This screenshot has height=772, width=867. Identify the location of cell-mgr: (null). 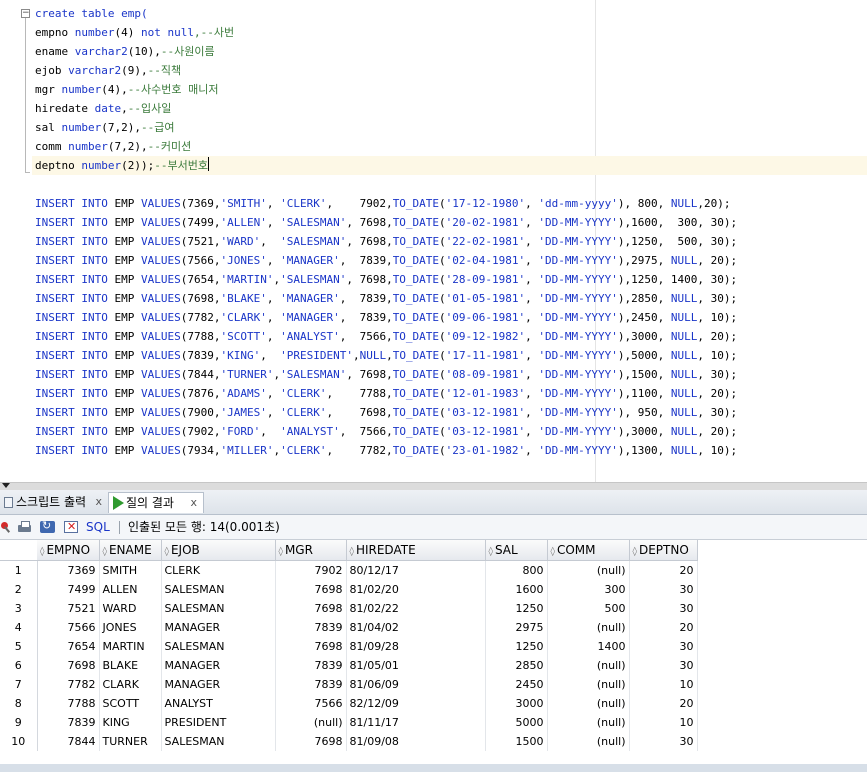
(311, 722).